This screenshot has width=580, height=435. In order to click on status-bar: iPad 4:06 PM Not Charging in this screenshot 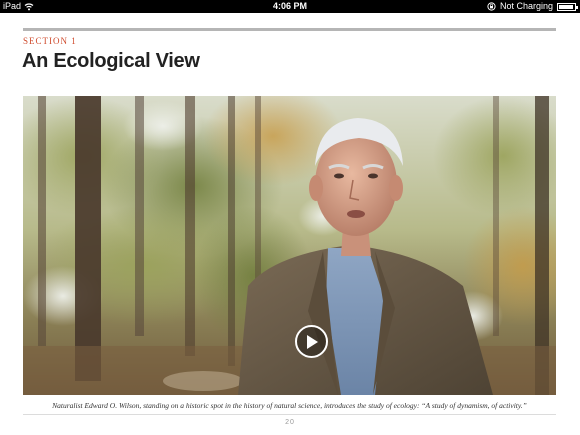, I will do `click(290, 6)`.